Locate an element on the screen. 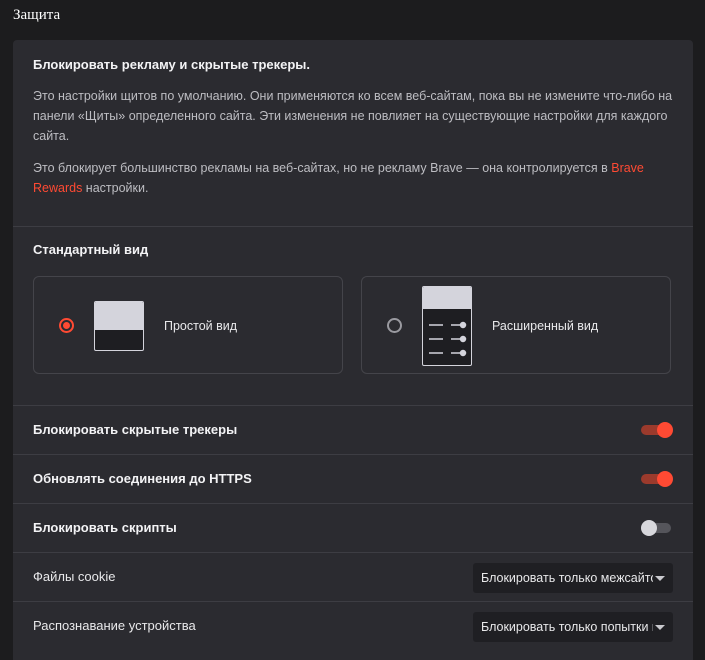 This screenshot has height=660, width=705. shields-note-suffix: настройки. is located at coordinates (115, 188).